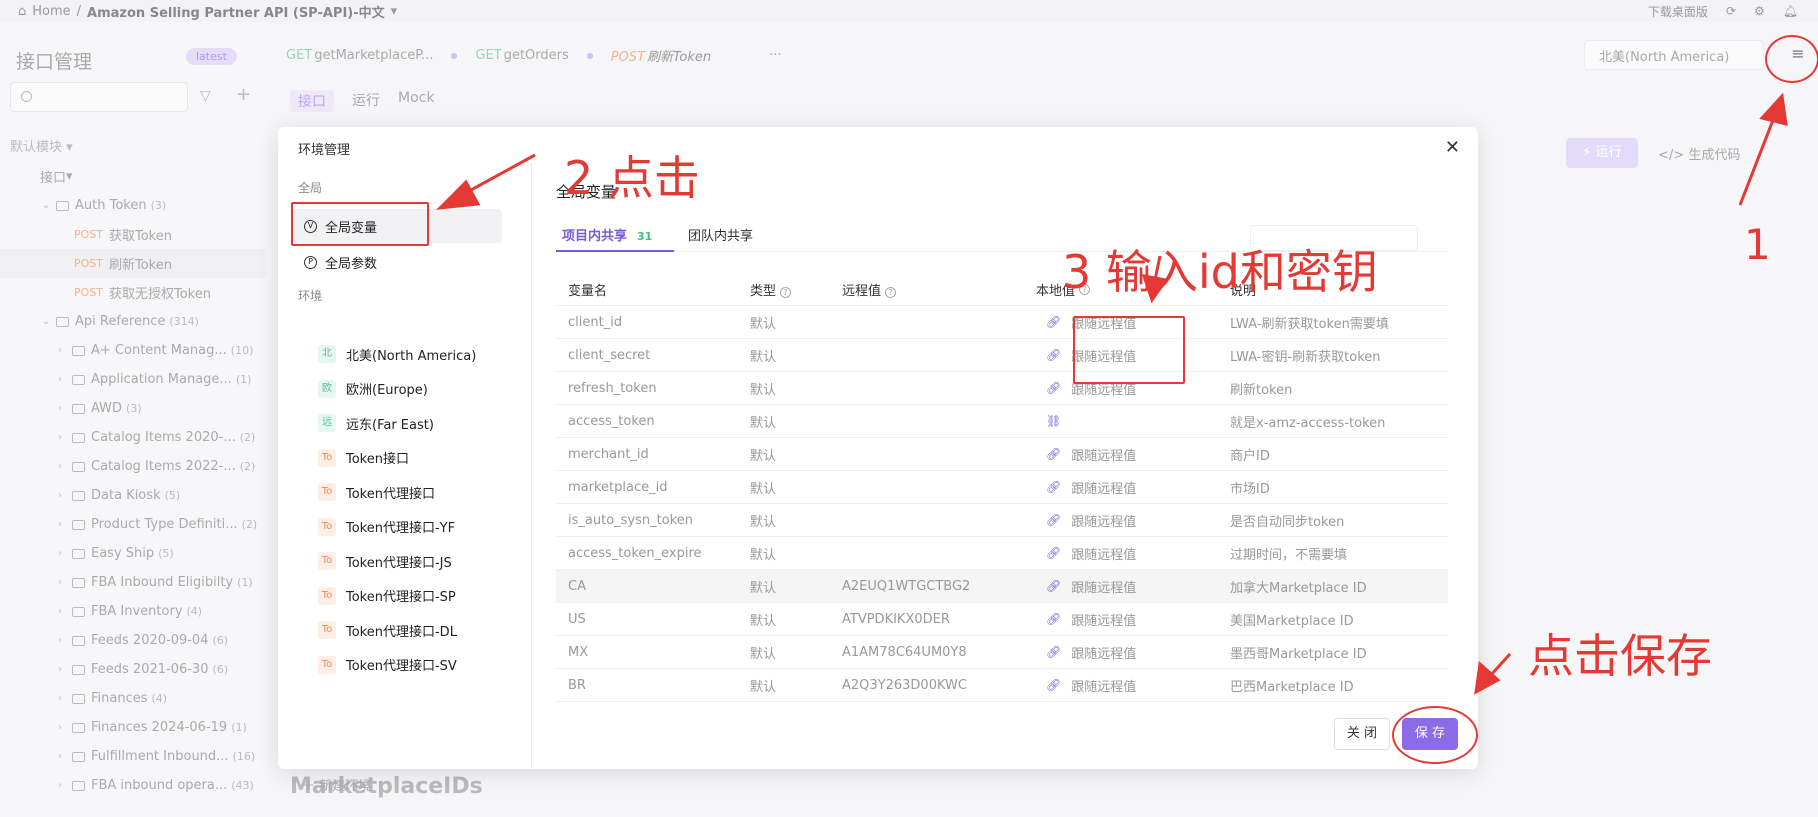 This screenshot has height=817, width=1818. What do you see at coordinates (133, 263) in the screenshot?
I see `api-item: POST 刷新Token` at bounding box center [133, 263].